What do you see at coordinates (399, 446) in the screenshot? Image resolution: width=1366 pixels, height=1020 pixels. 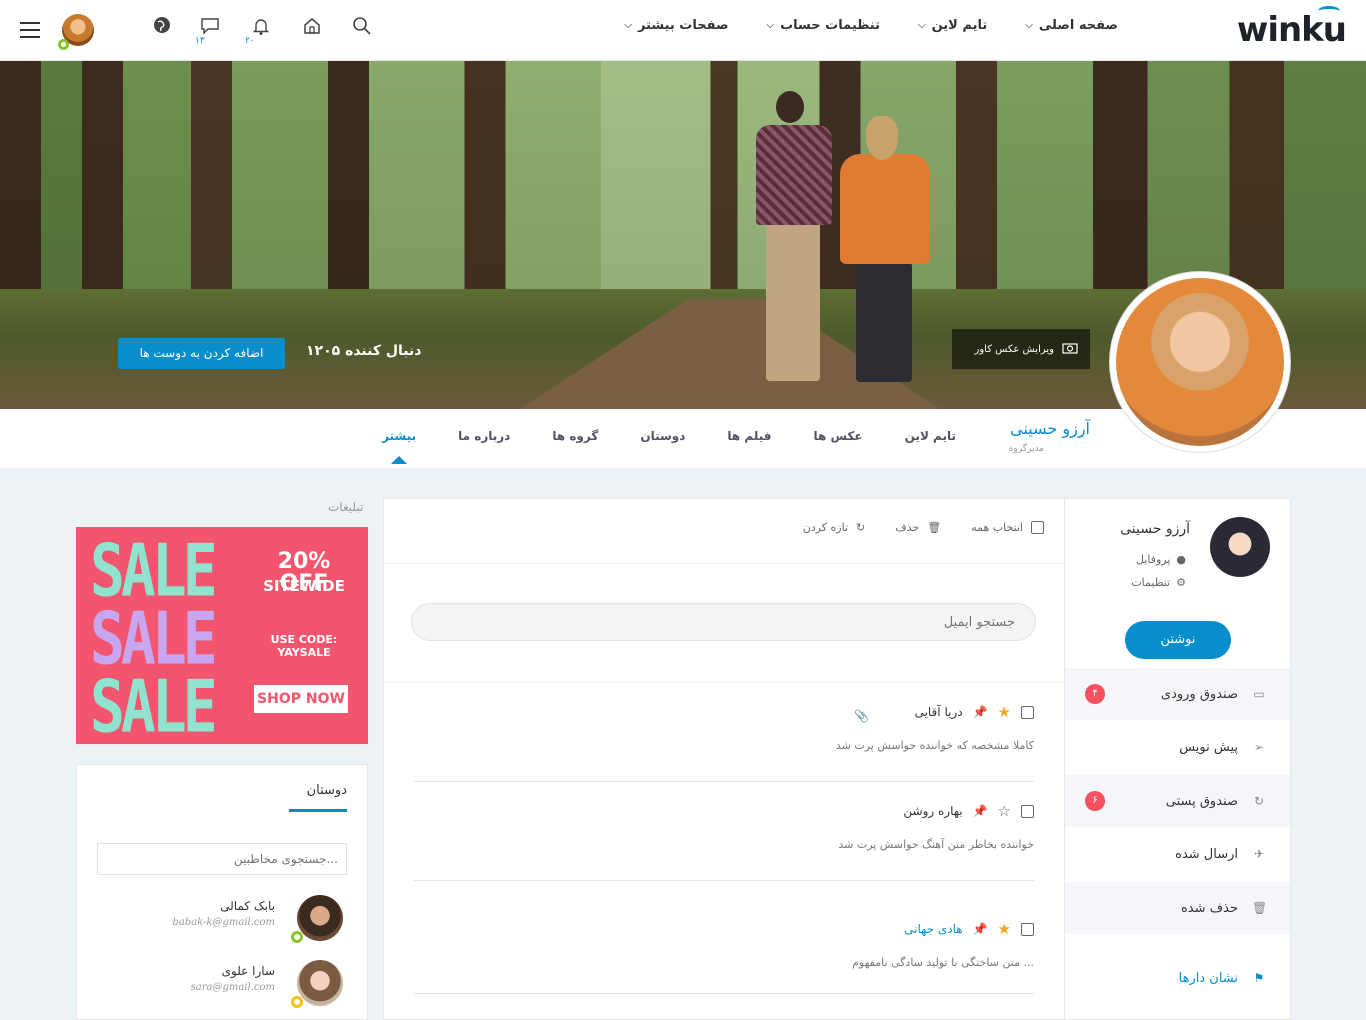 I see `tab-more: بیشتر` at bounding box center [399, 446].